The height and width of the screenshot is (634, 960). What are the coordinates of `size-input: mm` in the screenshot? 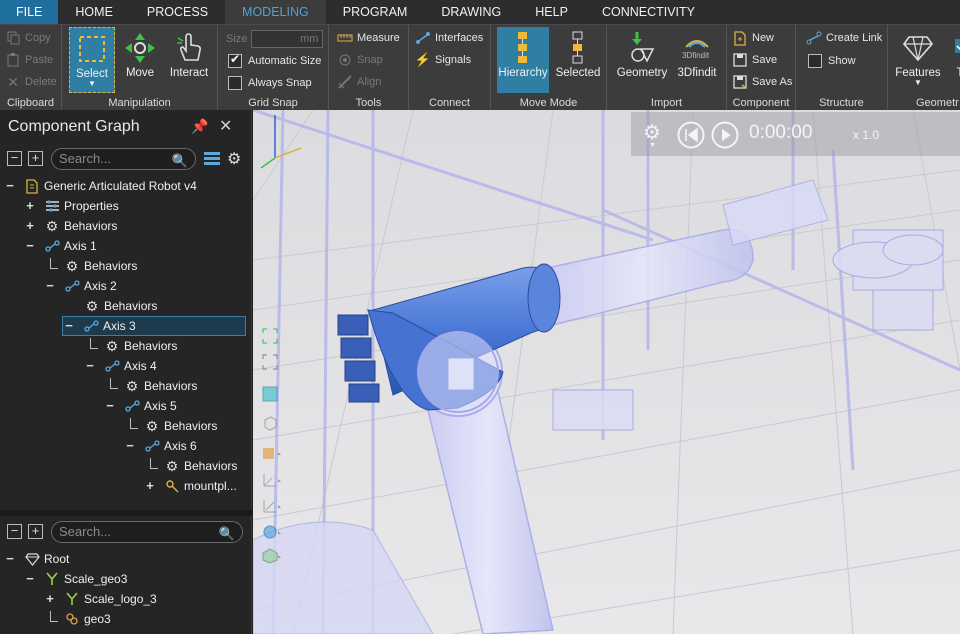 It's located at (287, 39).